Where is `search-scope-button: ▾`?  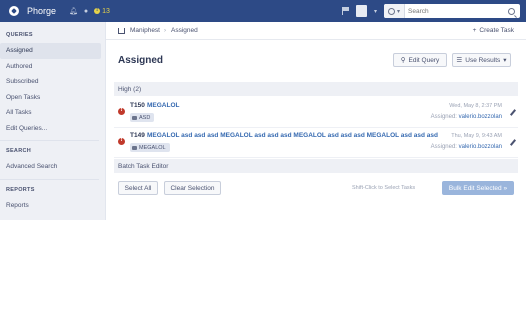
search-scope-button: ▾ is located at coordinates (394, 11).